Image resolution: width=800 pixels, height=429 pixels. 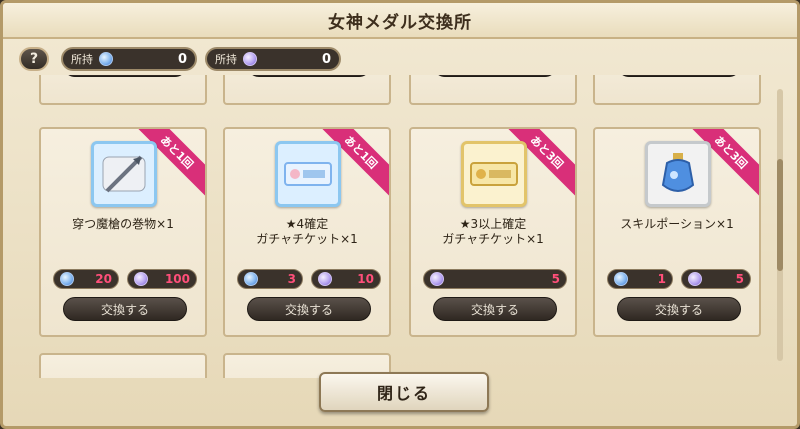 I want to click on close-button: 閉じる, so click(x=404, y=392).